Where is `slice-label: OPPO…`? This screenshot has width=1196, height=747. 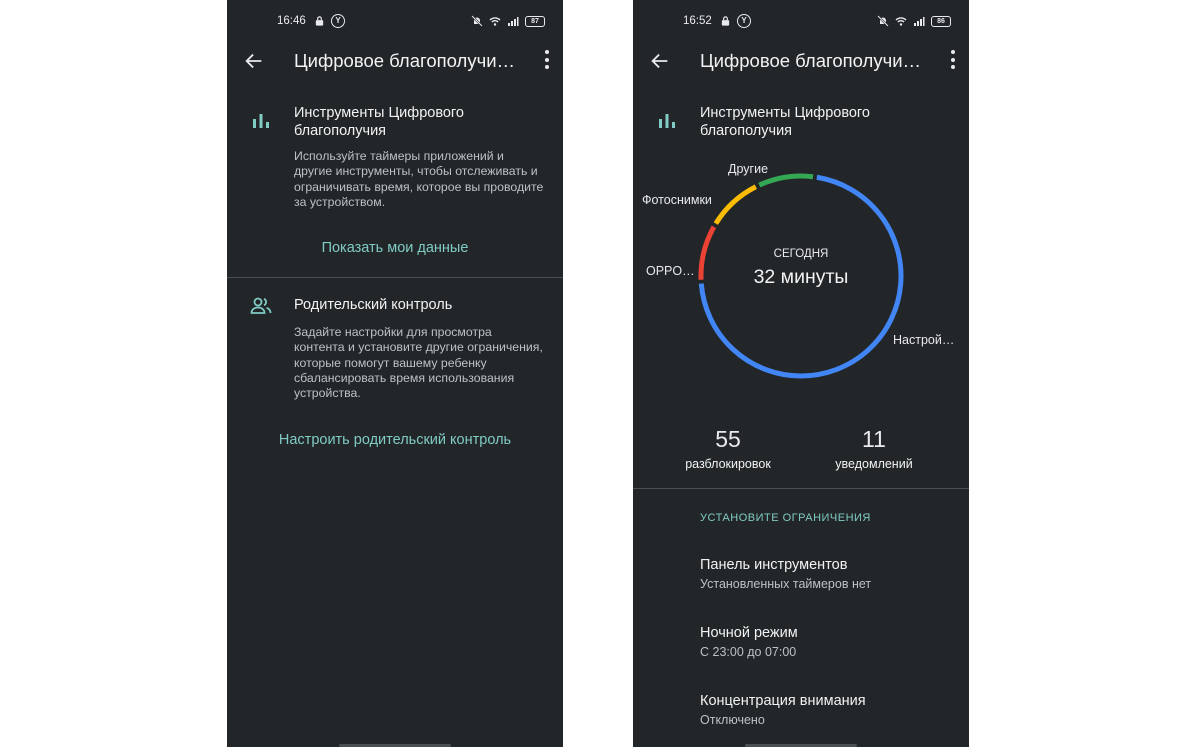 slice-label: OPPO… is located at coordinates (670, 271).